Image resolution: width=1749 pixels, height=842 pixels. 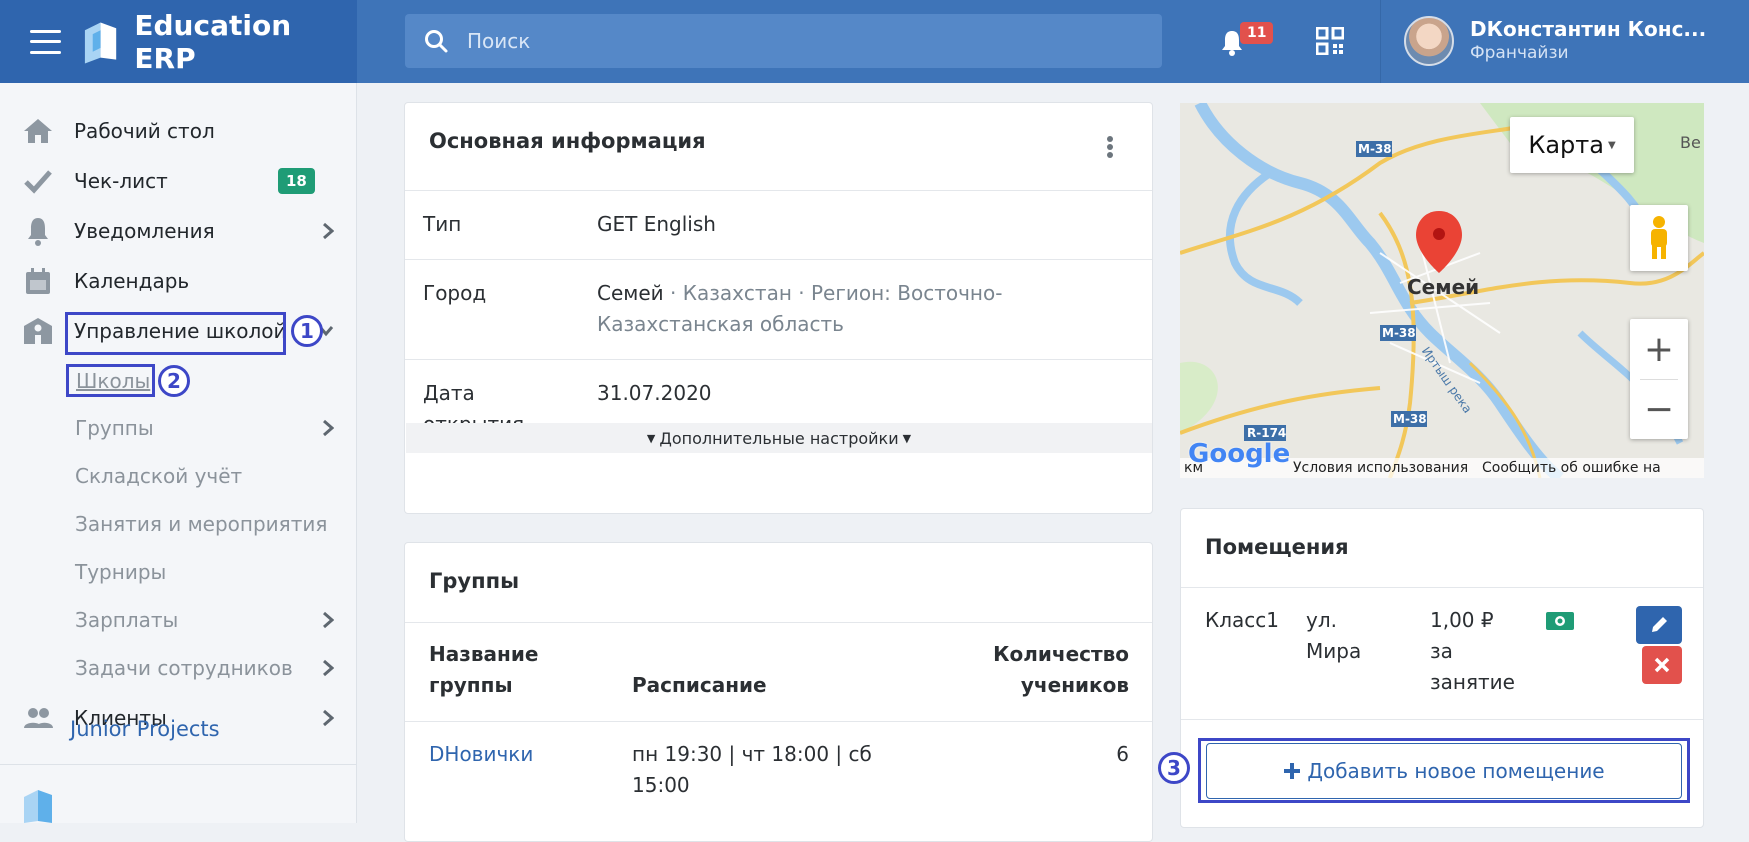 I want to click on sidebar-subitem-label: Турниры, so click(x=121, y=572).